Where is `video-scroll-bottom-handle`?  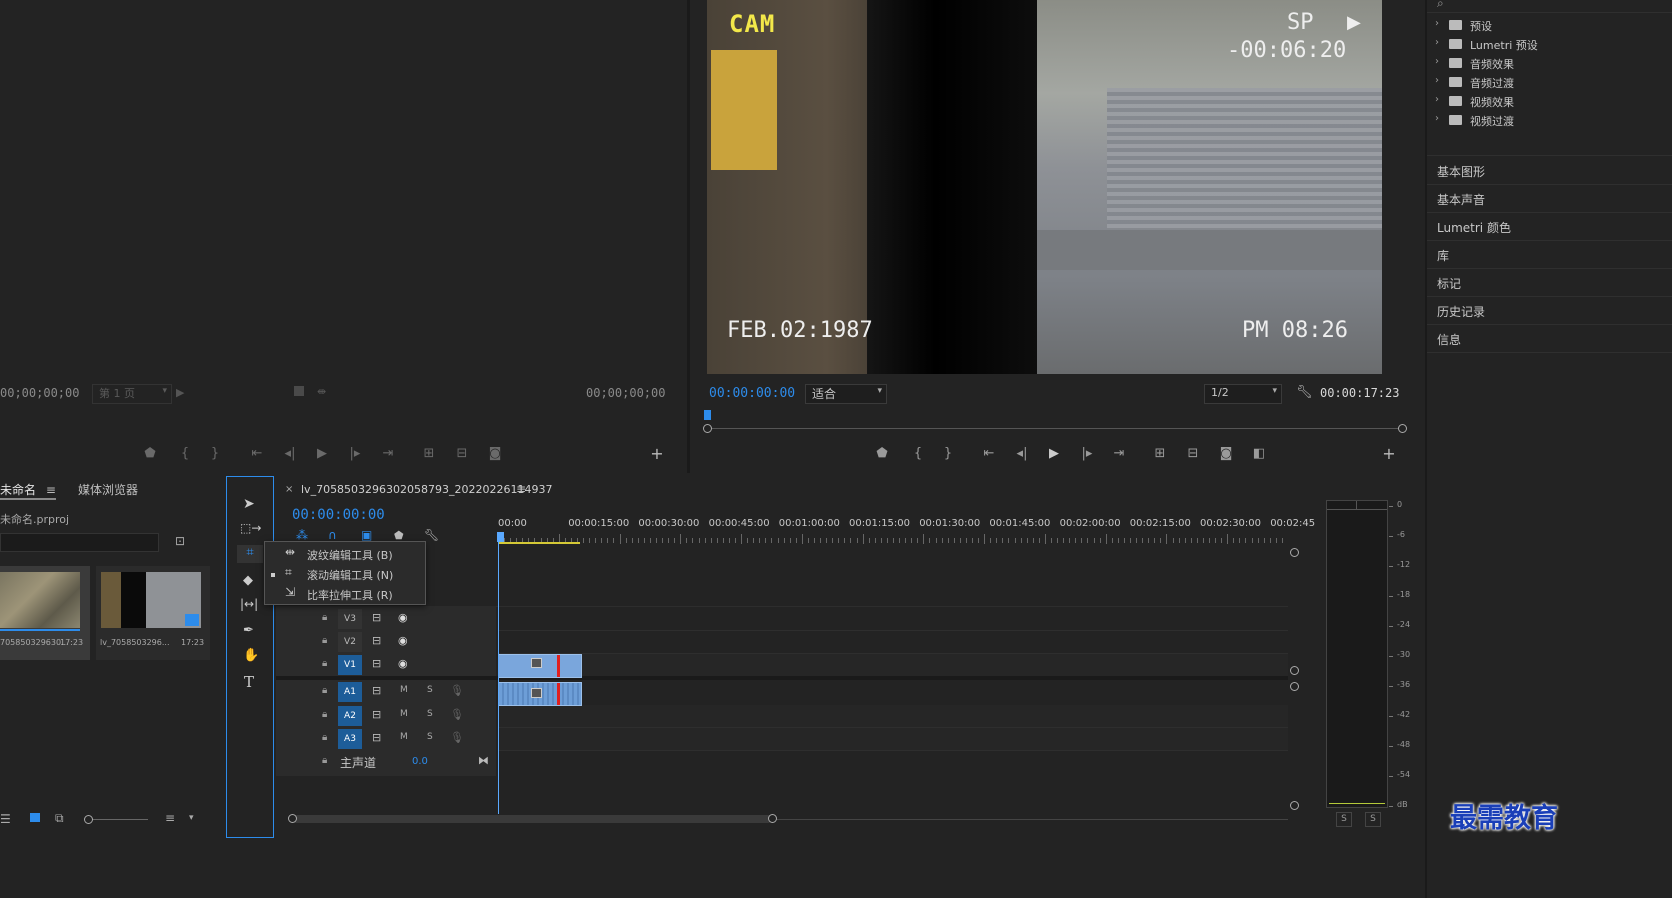 video-scroll-bottom-handle is located at coordinates (1294, 670).